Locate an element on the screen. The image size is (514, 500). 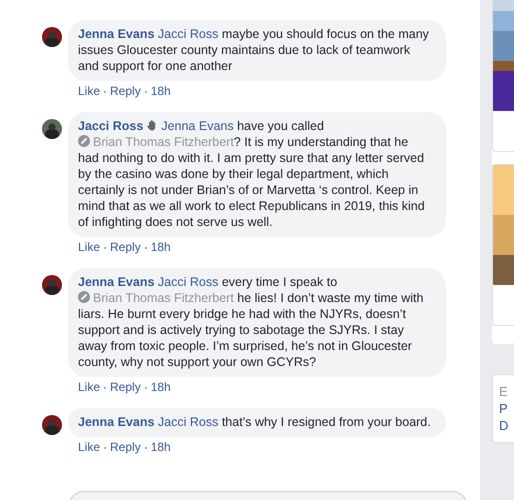
comment-text: Jenna Evans Jacci Ross maybe you should focus on the many issues Gloucester county maintains due to lack of teamwork and support for one another is located at coordinates (253, 50).